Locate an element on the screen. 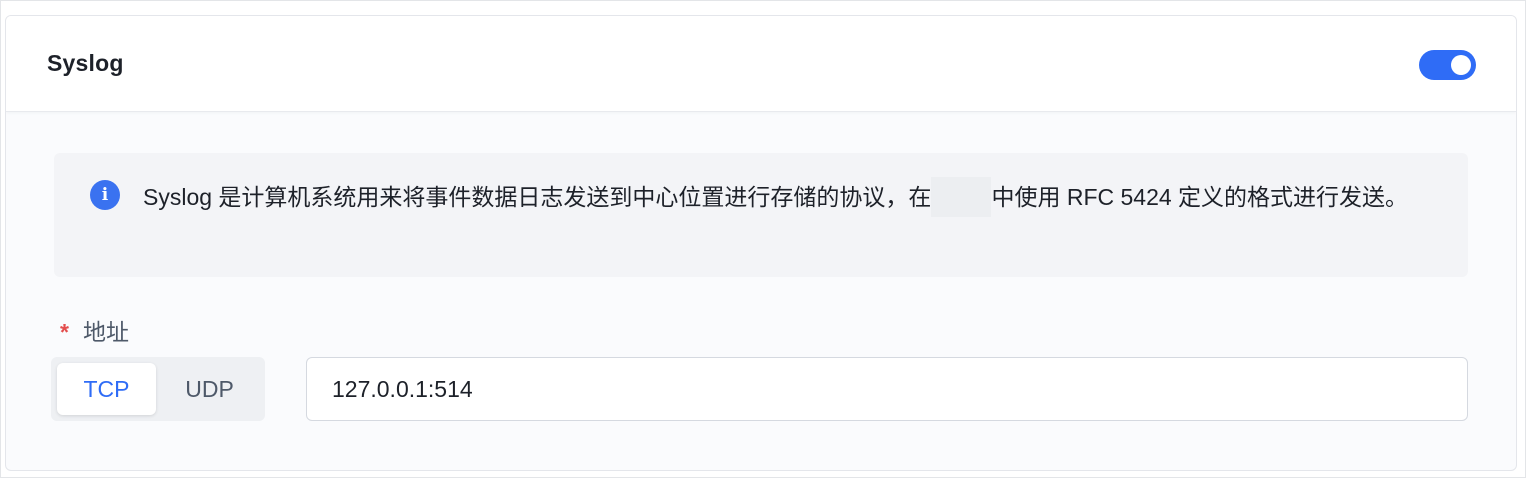  address-label: * 地址 is located at coordinates (94, 330).